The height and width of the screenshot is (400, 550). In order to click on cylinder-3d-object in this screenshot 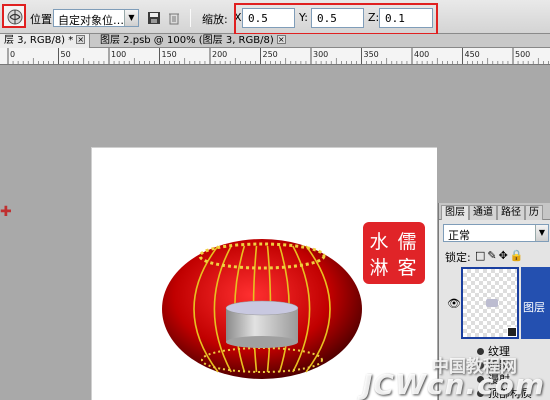, I will do `click(262, 324)`.